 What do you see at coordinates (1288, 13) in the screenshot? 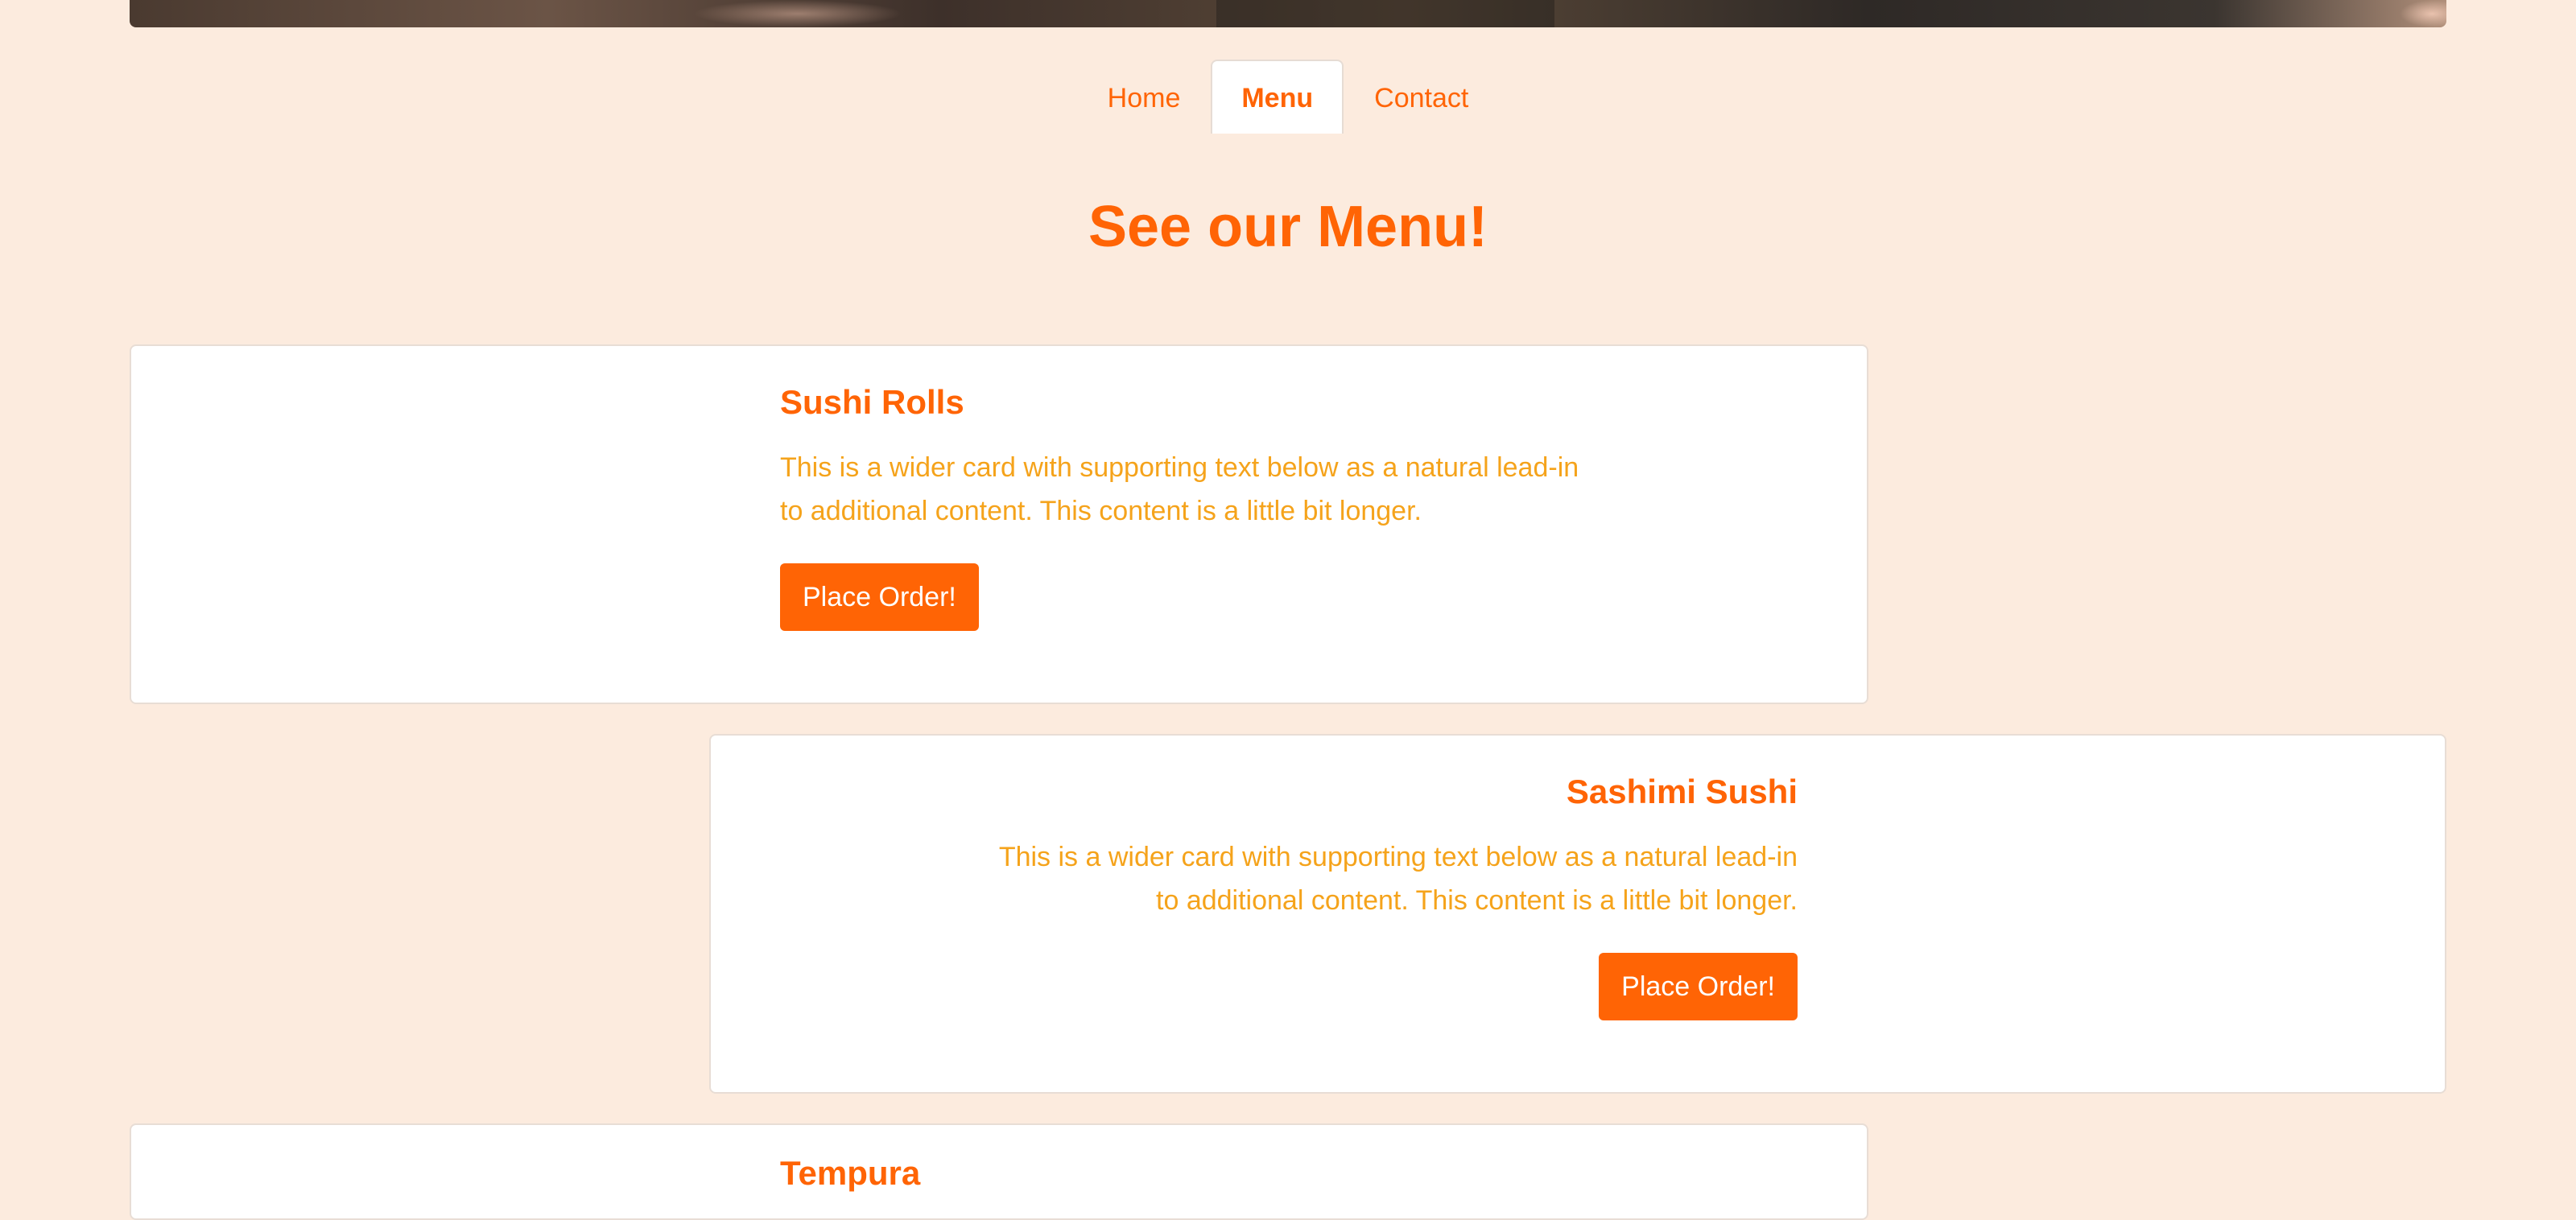
I see `hero-image` at bounding box center [1288, 13].